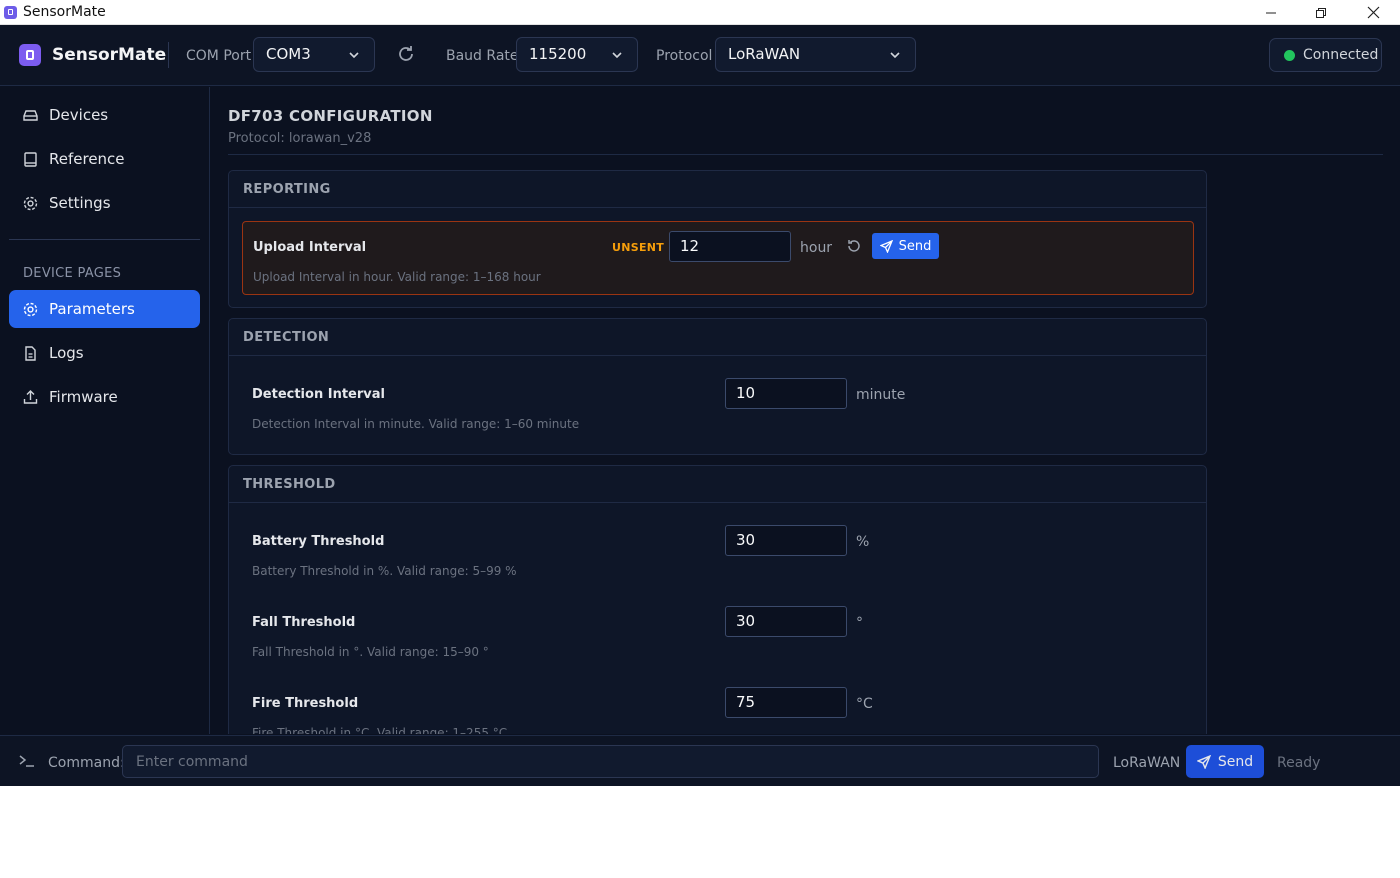  I want to click on sidebar-item-firmware: Firmware, so click(104, 397).